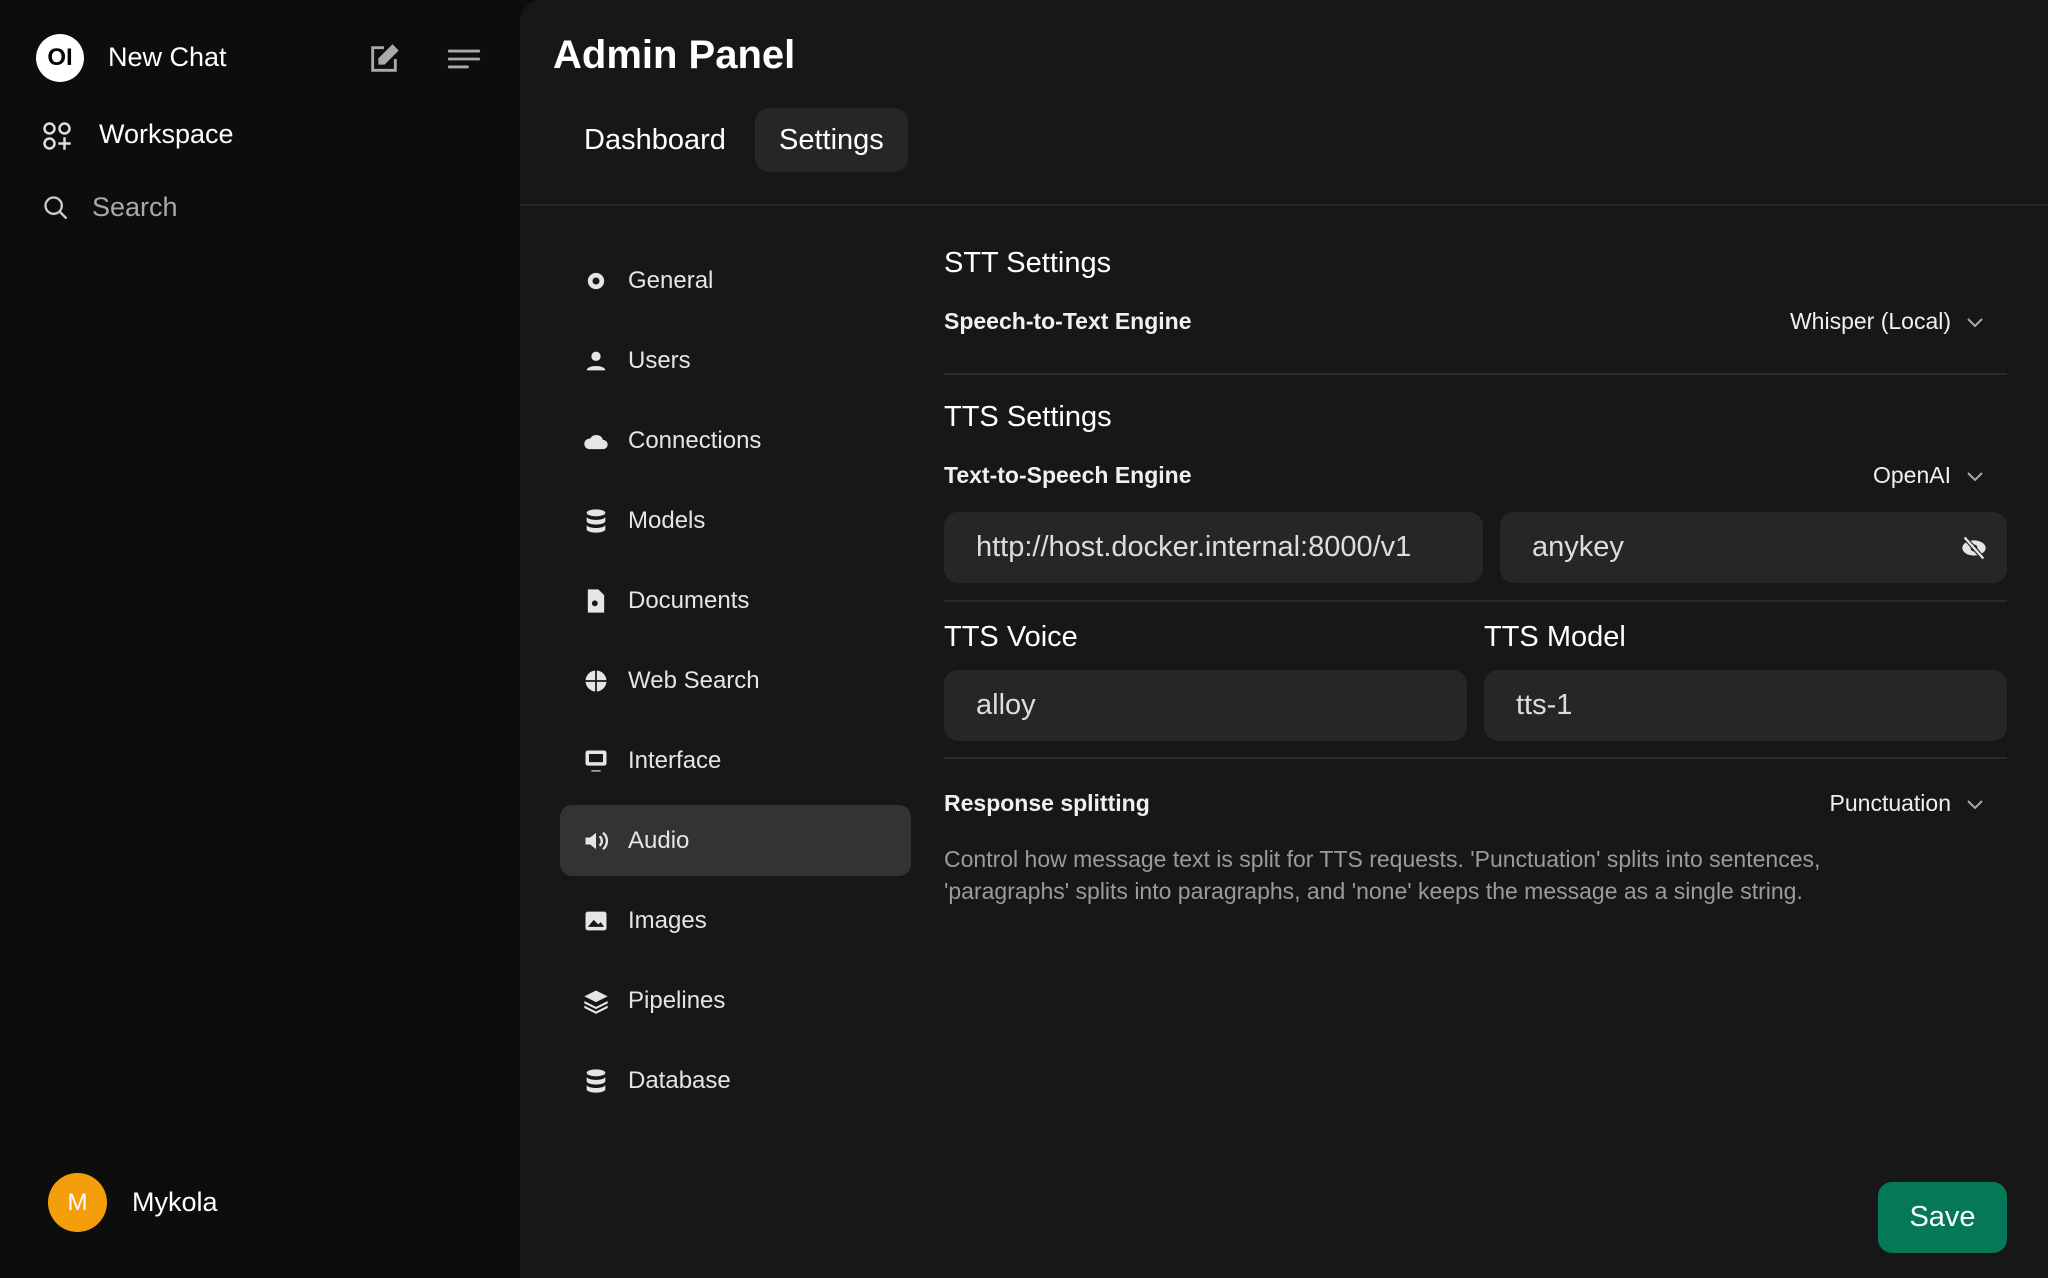 Image resolution: width=2048 pixels, height=1278 pixels. What do you see at coordinates (1068, 475) in the screenshot?
I see `tts-engine-label: Text-to-Speech Engine` at bounding box center [1068, 475].